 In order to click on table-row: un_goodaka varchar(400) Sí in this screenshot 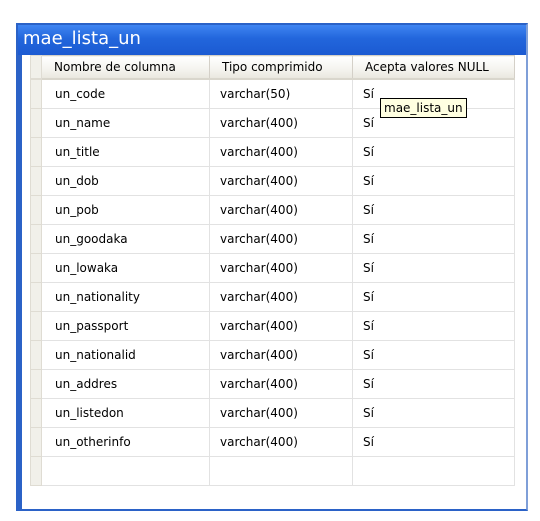, I will do `click(272, 239)`.